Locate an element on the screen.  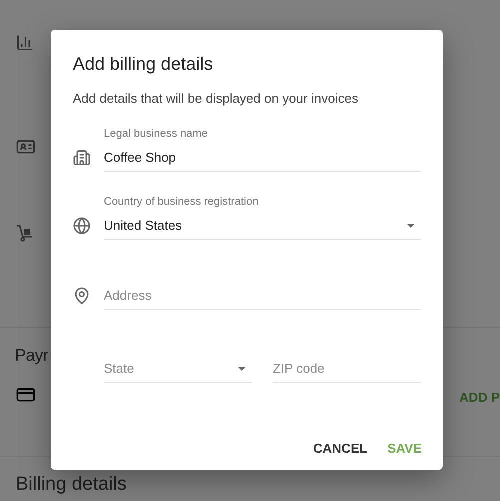
section-heading: Payr is located at coordinates (32, 356).